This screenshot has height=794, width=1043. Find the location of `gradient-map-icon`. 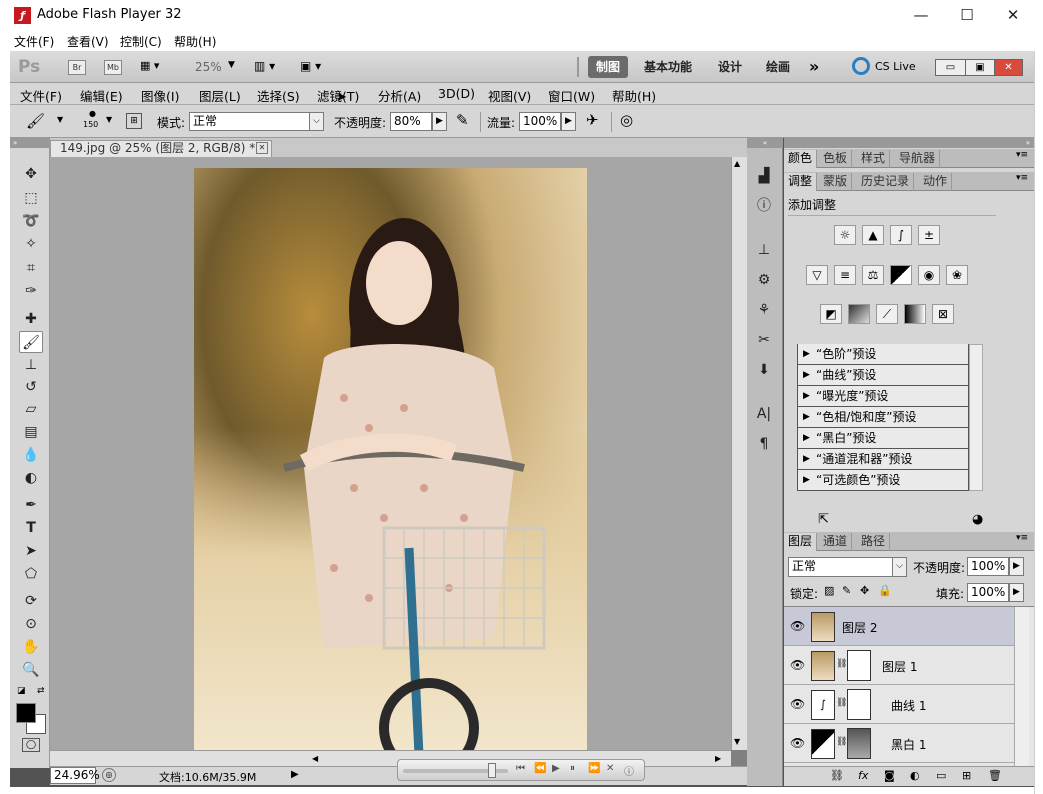

gradient-map-icon is located at coordinates (915, 314).